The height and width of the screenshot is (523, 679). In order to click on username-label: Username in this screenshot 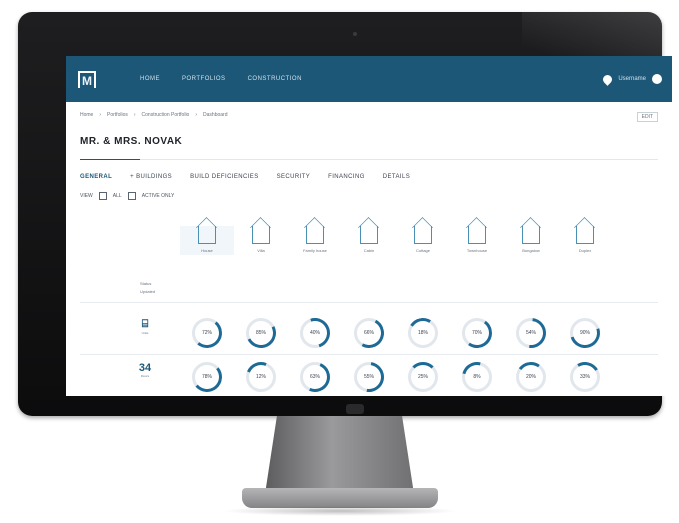, I will do `click(632, 79)`.